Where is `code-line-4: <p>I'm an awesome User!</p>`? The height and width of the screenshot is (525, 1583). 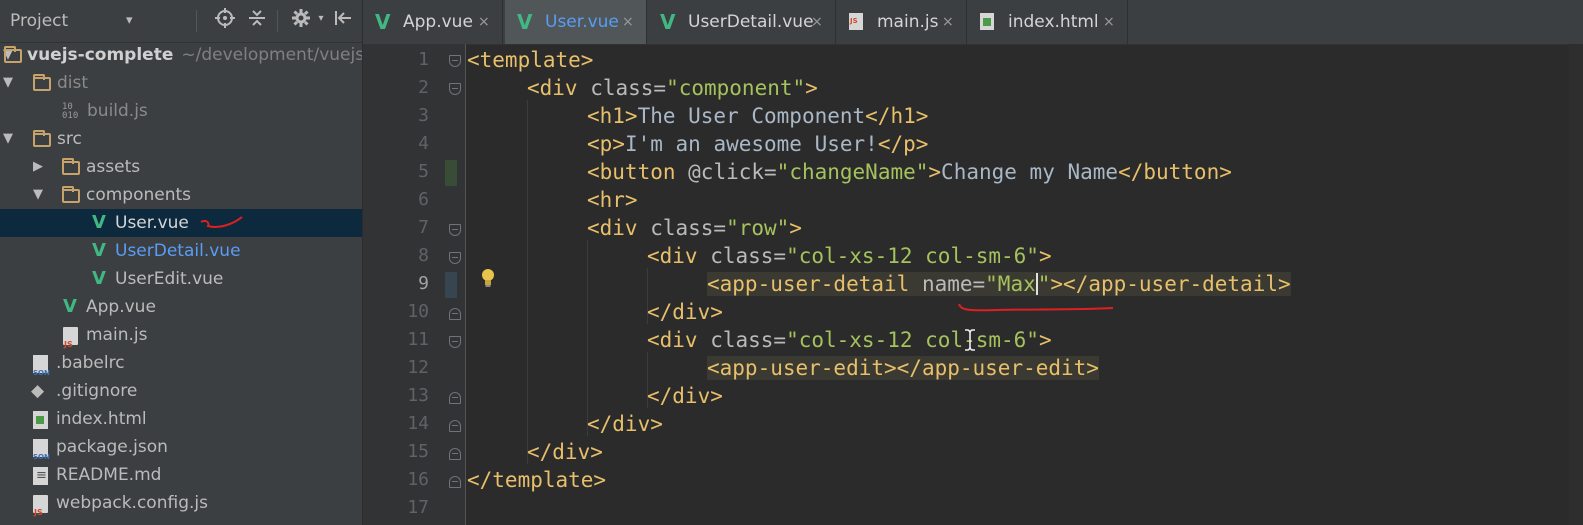
code-line-4: <p>I'm an awesome User!</p> is located at coordinates (758, 144).